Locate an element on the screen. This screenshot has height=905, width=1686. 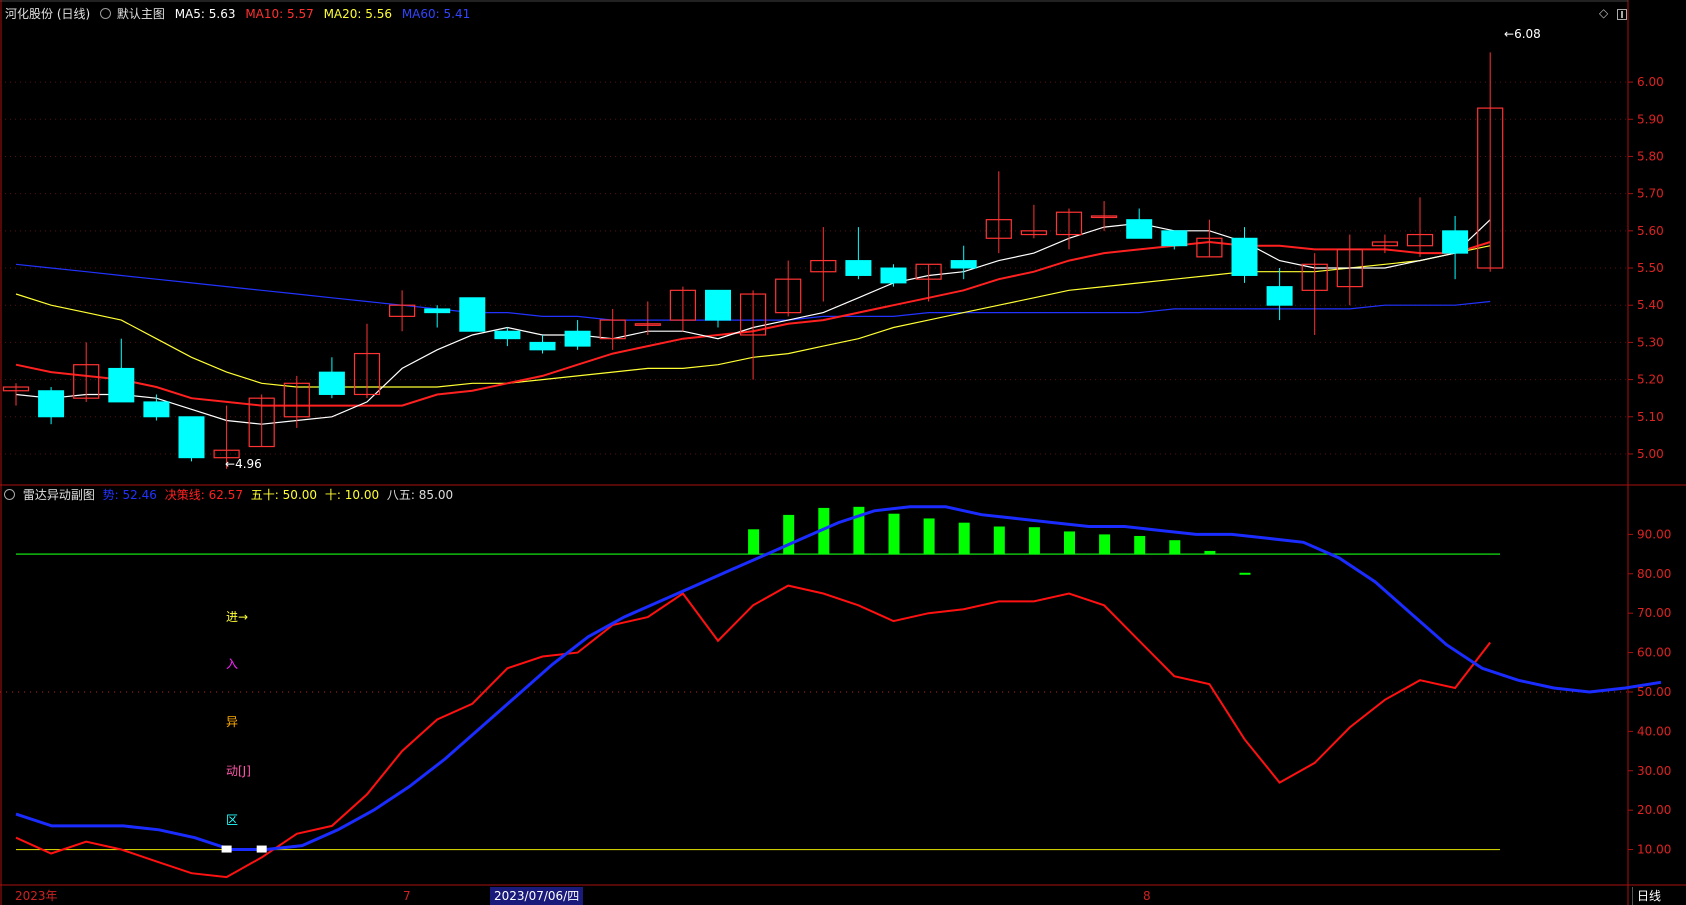
gear-icon is located at coordinates (9, 494).